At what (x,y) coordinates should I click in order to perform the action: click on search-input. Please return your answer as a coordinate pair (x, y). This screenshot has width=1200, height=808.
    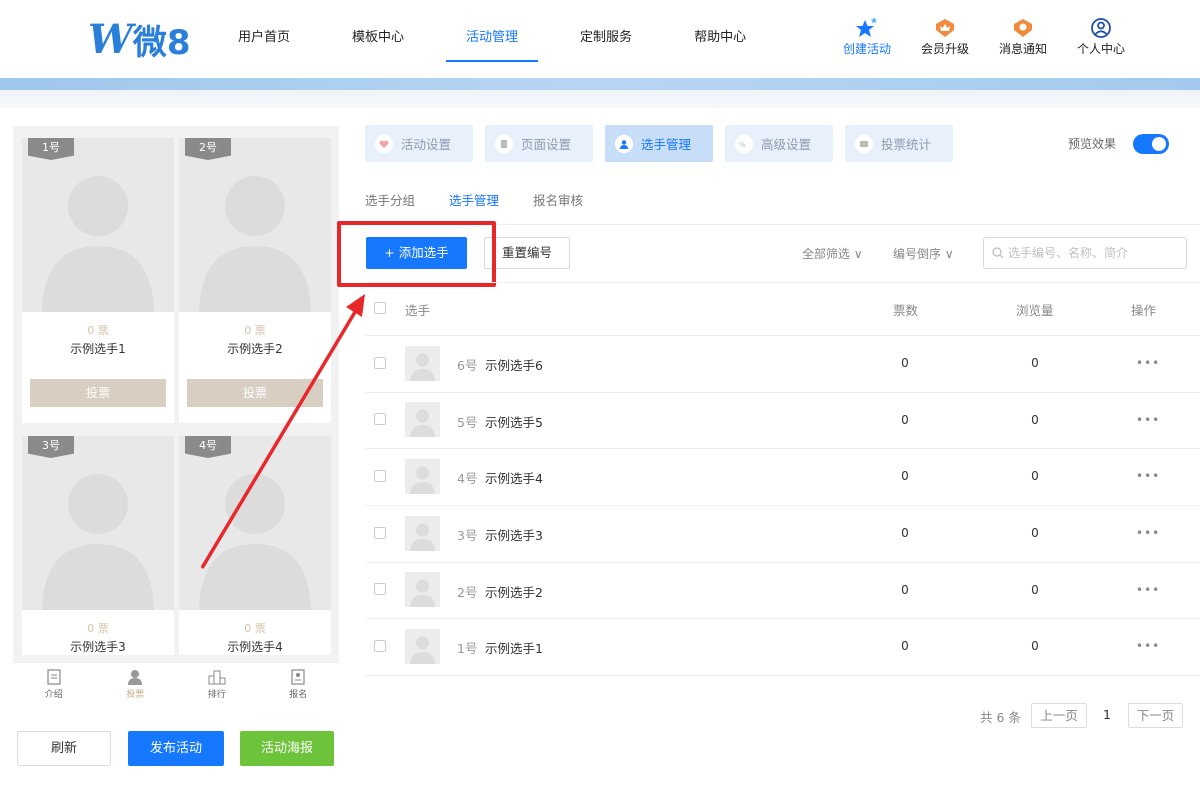
    Looking at the image, I should click on (1093, 253).